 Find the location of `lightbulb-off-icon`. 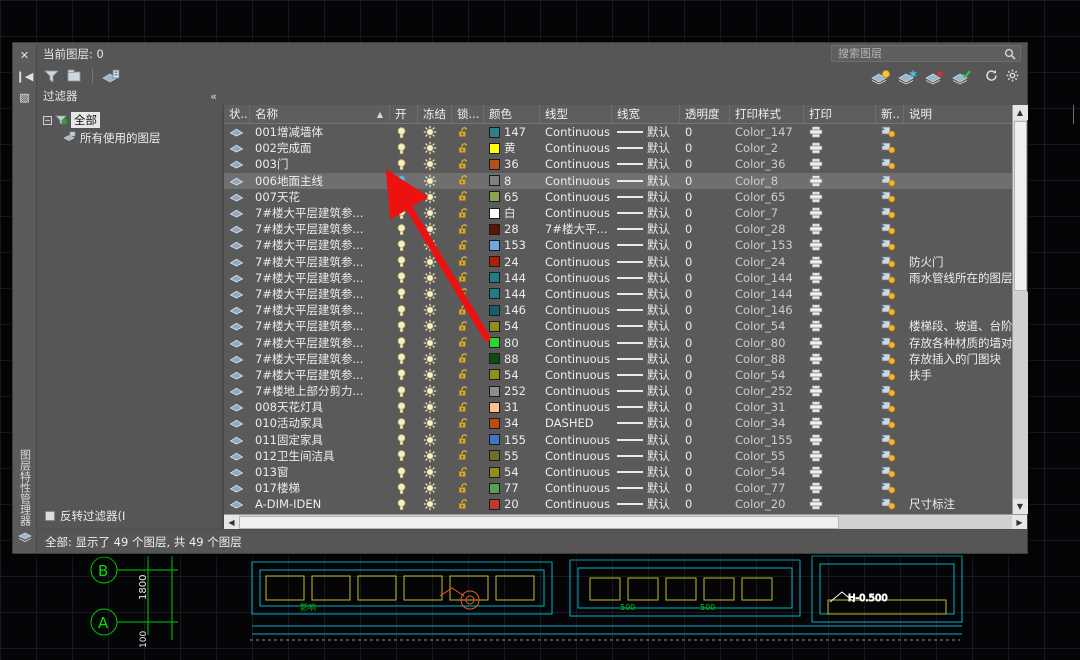

lightbulb-off-icon is located at coordinates (401, 180).